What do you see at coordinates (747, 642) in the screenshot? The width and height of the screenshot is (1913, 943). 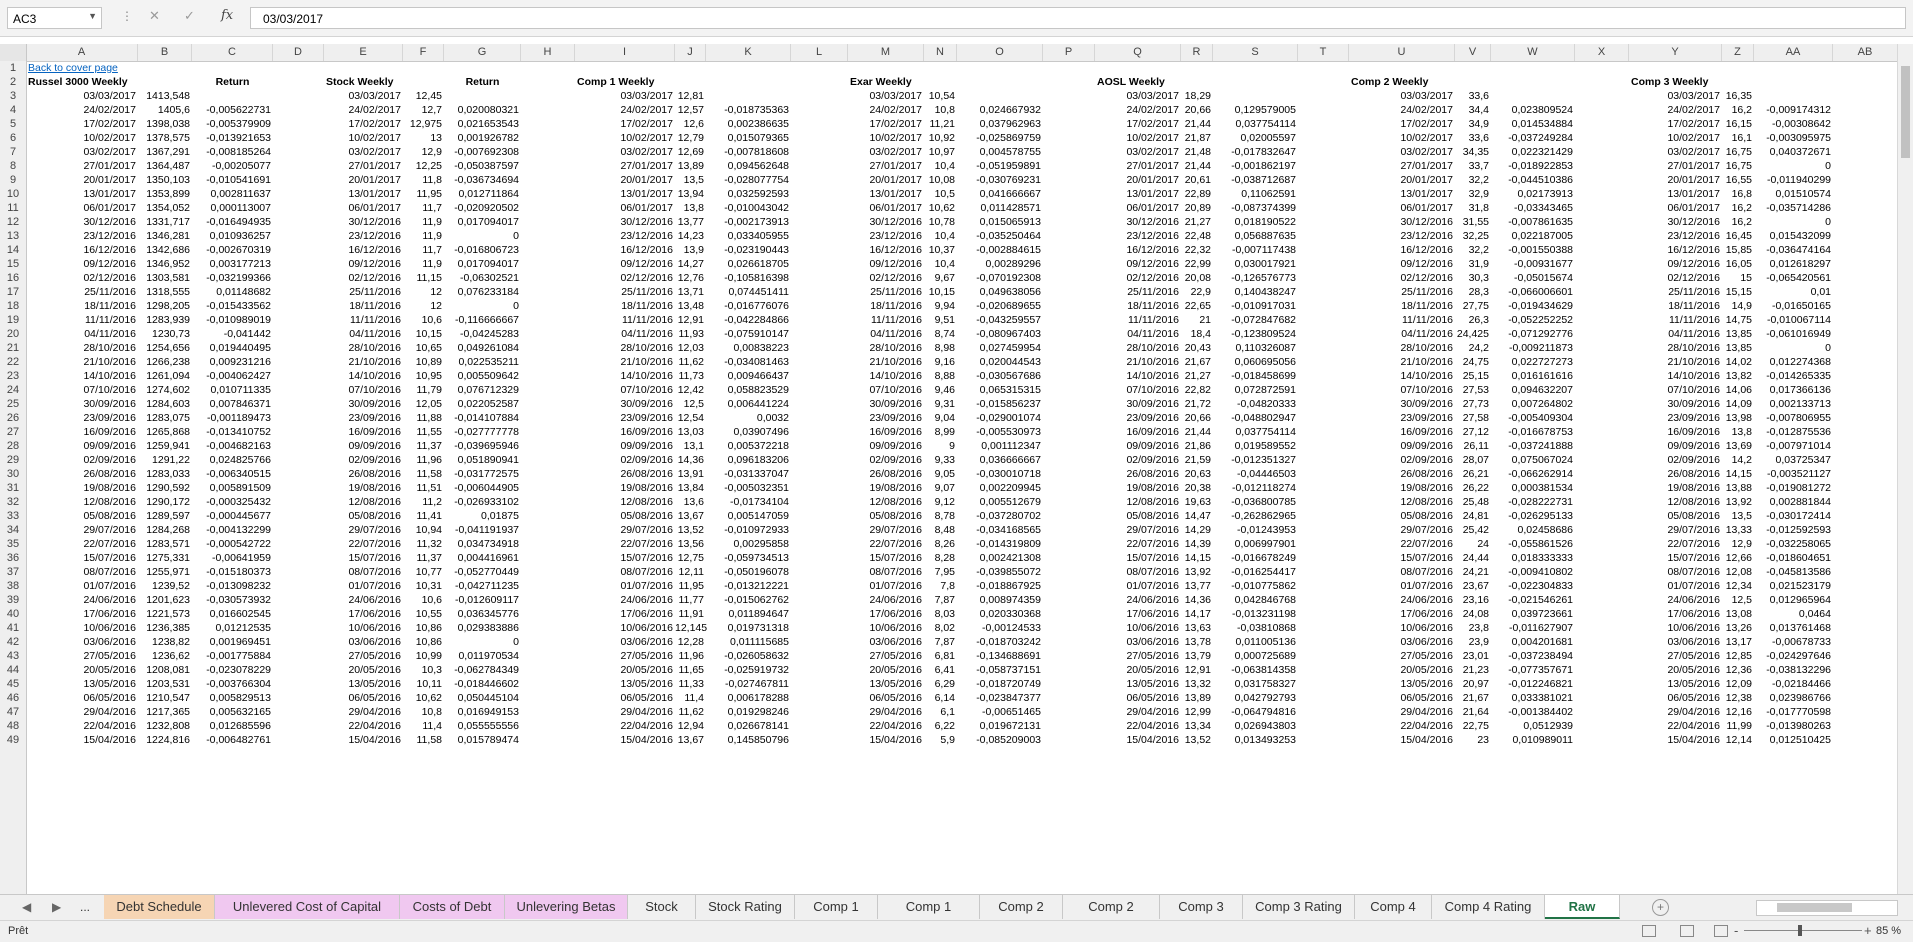 I see `return-cell: 0,011115685` at bounding box center [747, 642].